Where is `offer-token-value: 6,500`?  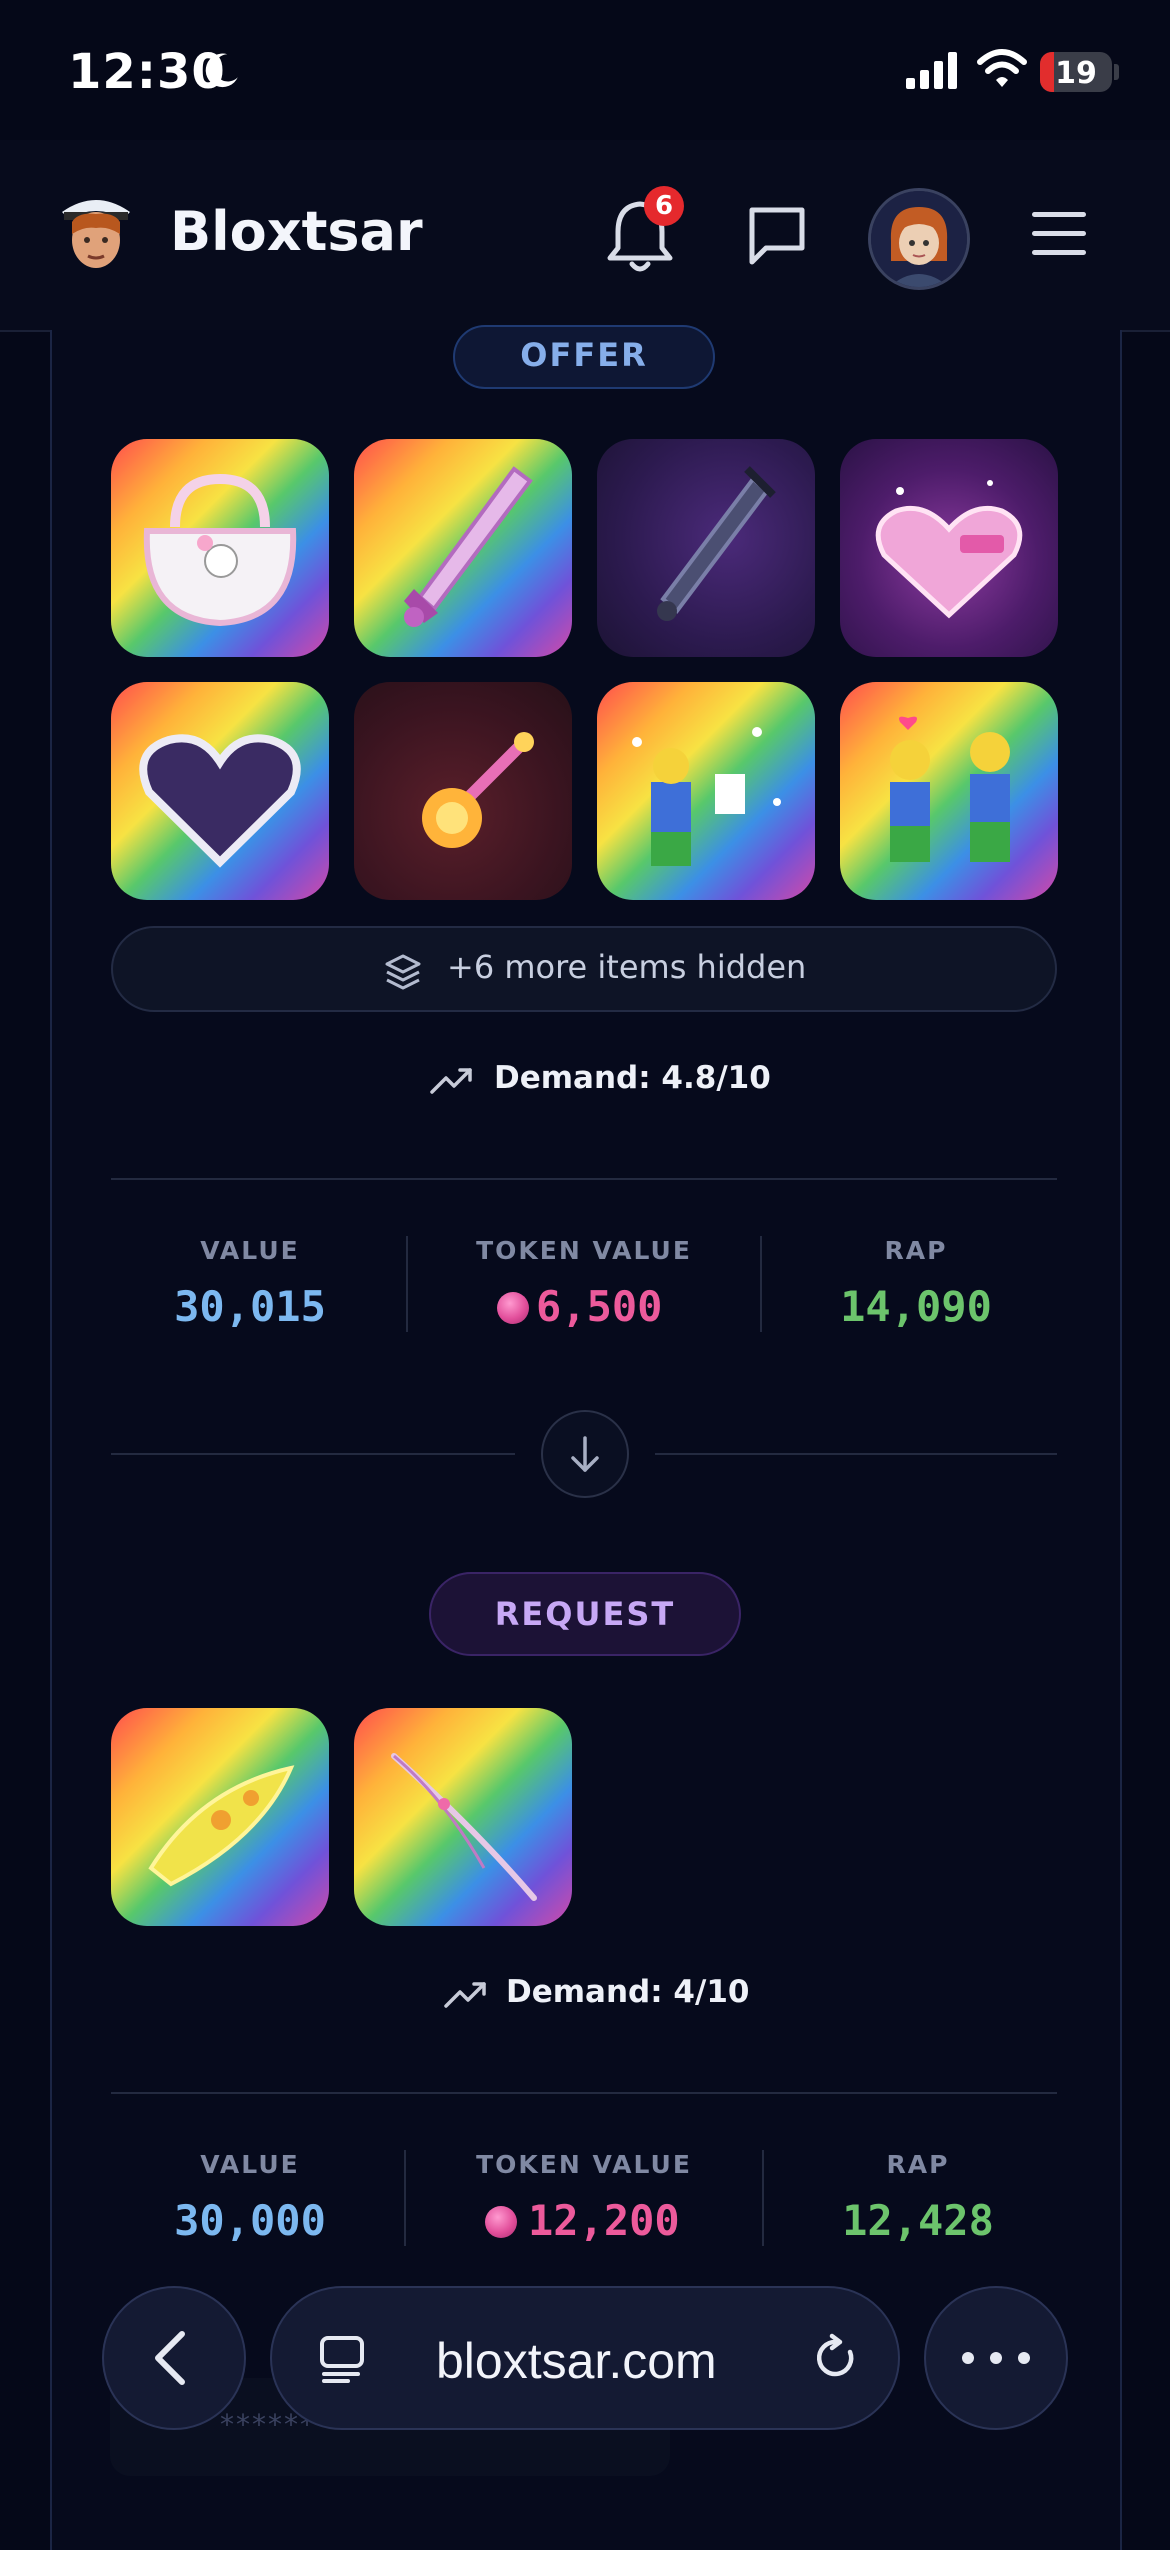 offer-token-value: 6,500 is located at coordinates (599, 1306).